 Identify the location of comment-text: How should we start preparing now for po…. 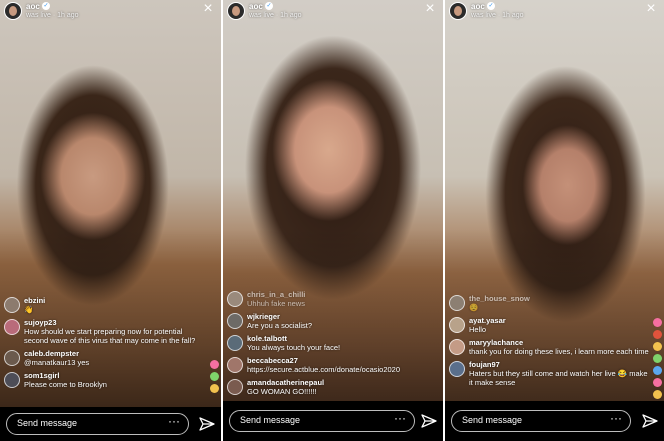
(110, 336).